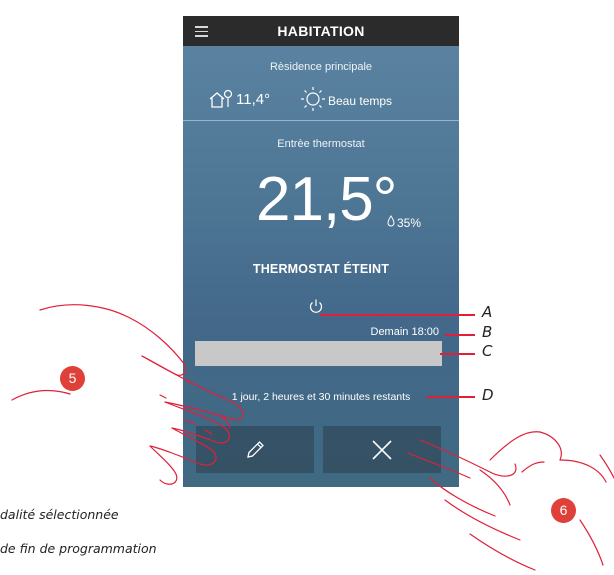 The width and height of the screenshot is (614, 575). I want to click on callout-line-c, so click(457, 354).